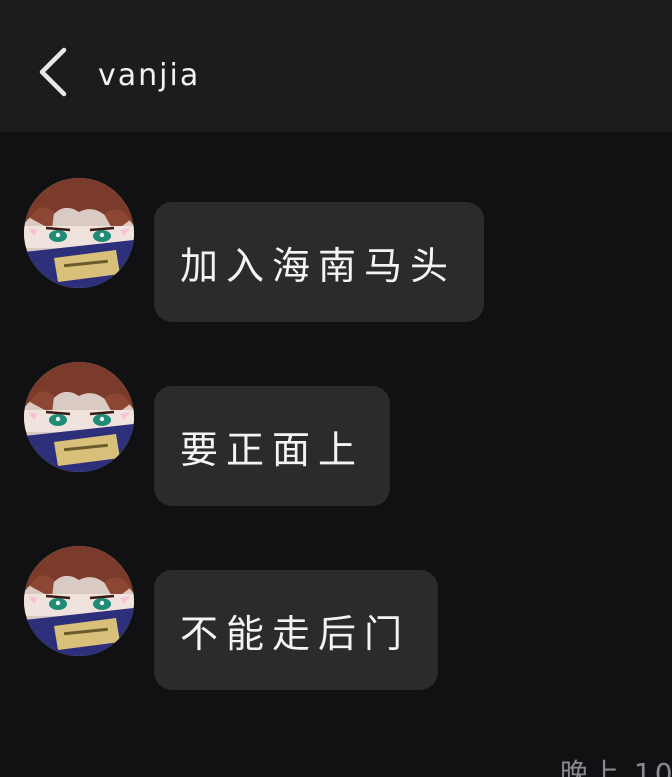  I want to click on message-text: 要正面上, so click(272, 449).